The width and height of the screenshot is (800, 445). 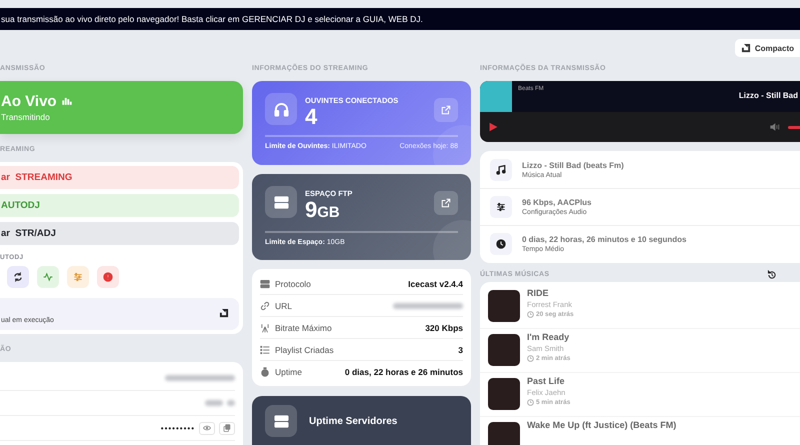 I want to click on info-value: Lizzo - Still Bad (beats Fm), so click(x=573, y=165).